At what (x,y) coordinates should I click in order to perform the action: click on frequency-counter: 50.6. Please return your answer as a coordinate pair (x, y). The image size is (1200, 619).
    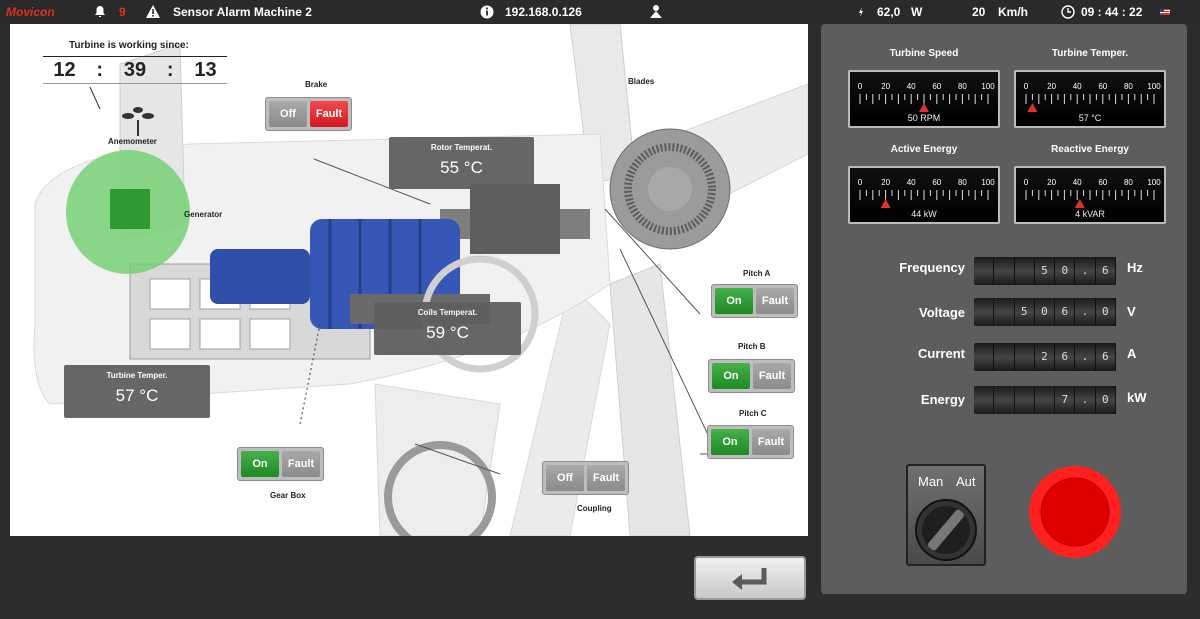
    Looking at the image, I should click on (1045, 271).